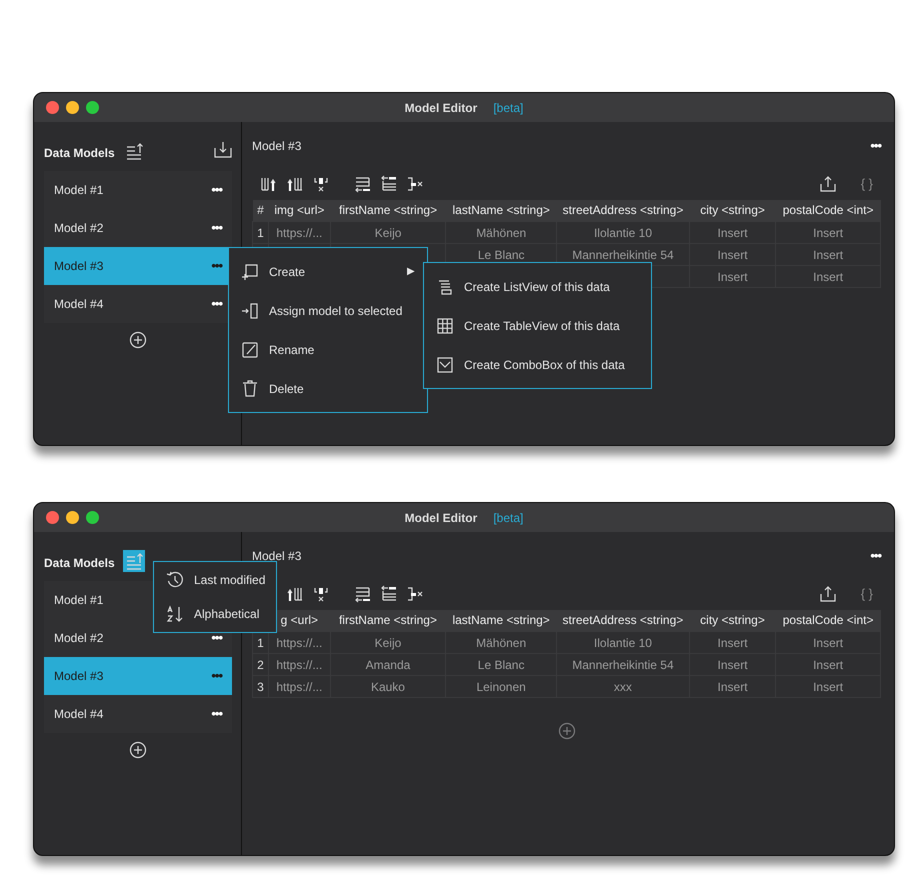 The width and height of the screenshot is (920, 896). I want to click on table-cell: Le Blanc, so click(501, 665).